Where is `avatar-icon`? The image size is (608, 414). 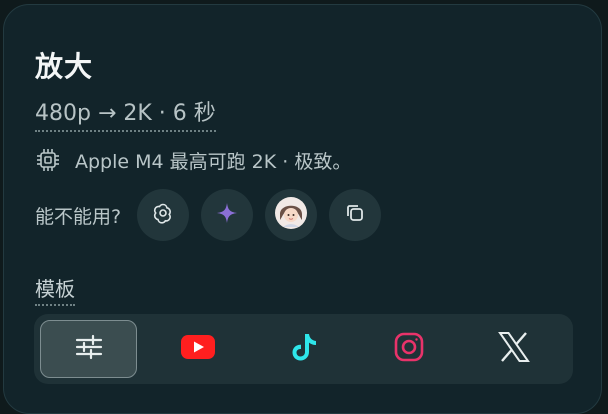 avatar-icon is located at coordinates (291, 215).